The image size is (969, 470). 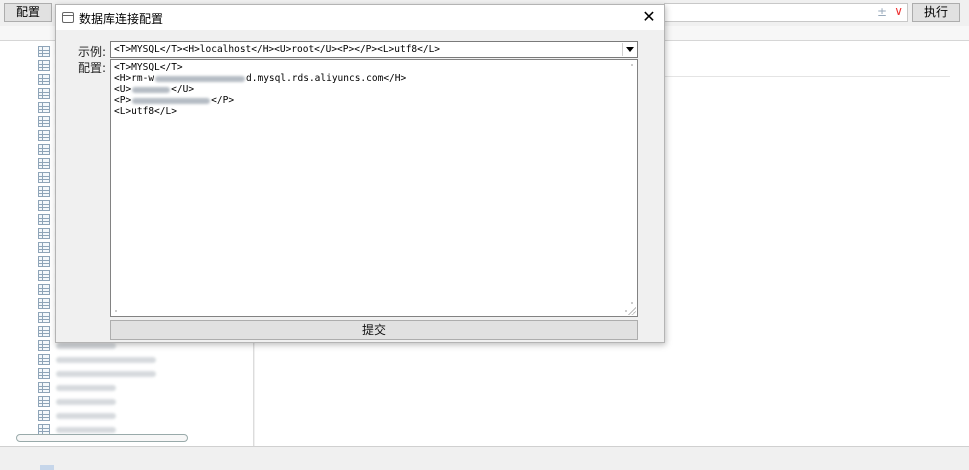 I want to click on scrollbar-thumb, so click(x=102, y=438).